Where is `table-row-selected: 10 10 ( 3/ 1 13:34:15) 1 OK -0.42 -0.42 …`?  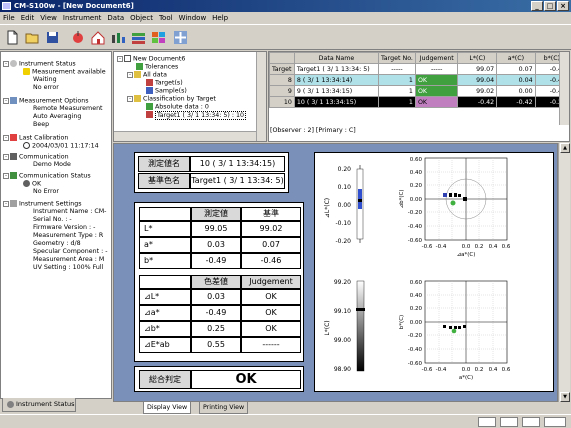
table-row-selected: 10 10 ( 3/ 1 13:34:15) 1 OK -0.42 -0.42 … is located at coordinates (419, 102).